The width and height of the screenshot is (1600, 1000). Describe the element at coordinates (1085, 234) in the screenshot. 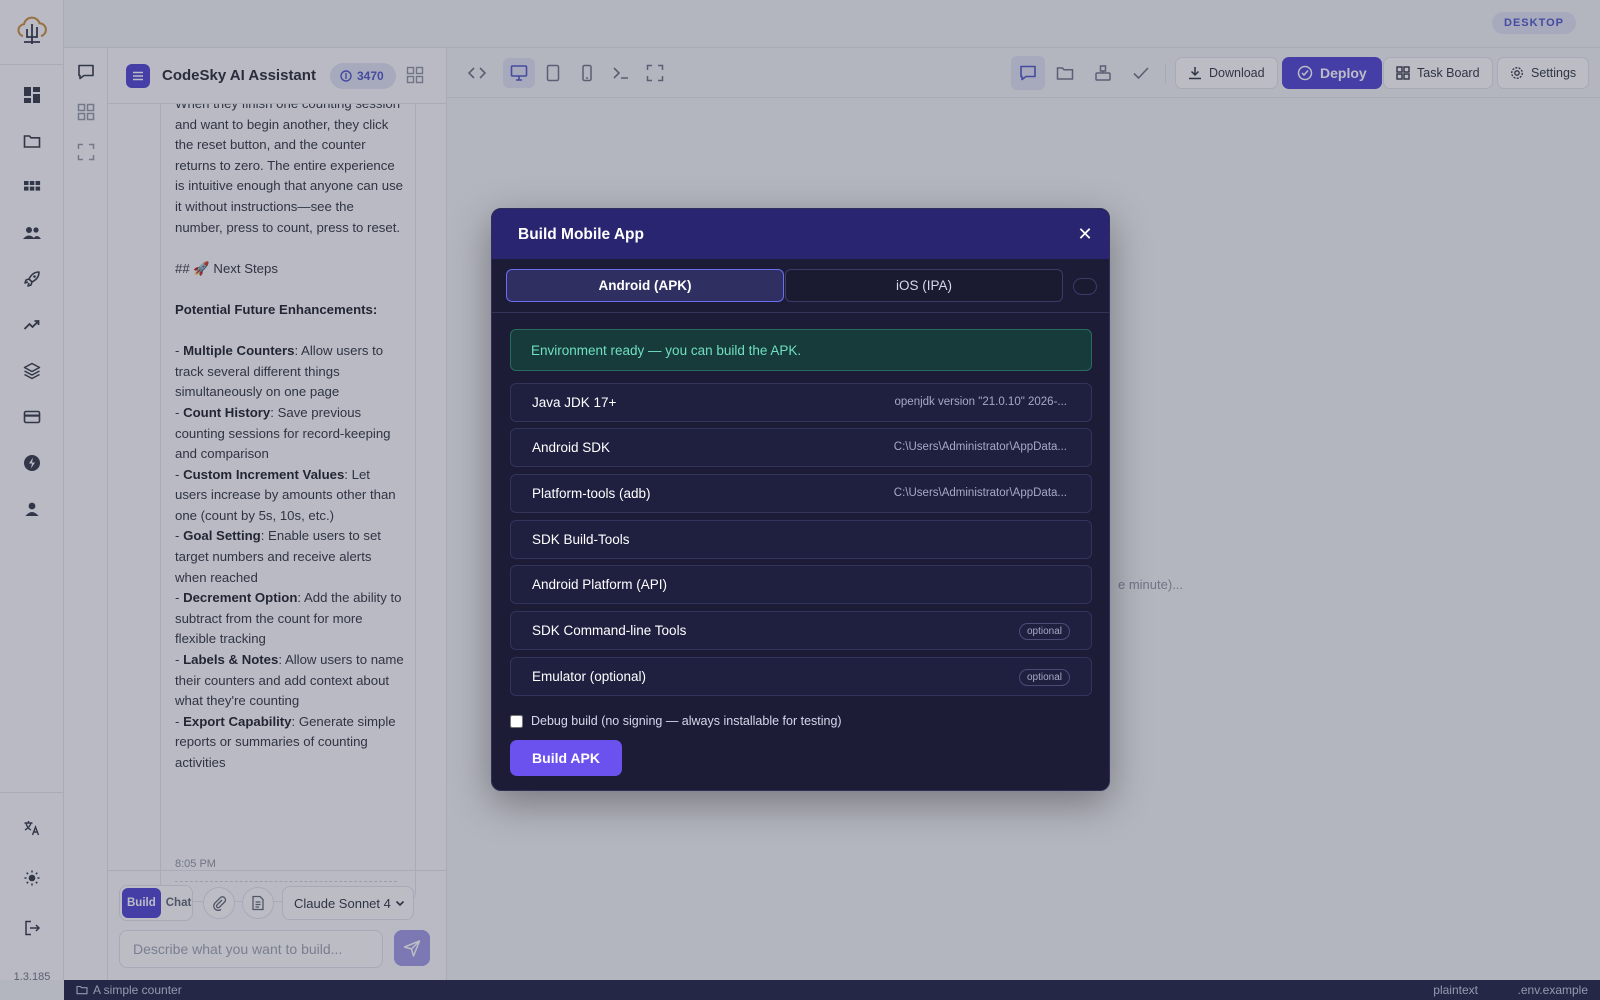

I see `close-icon: ✕` at that location.